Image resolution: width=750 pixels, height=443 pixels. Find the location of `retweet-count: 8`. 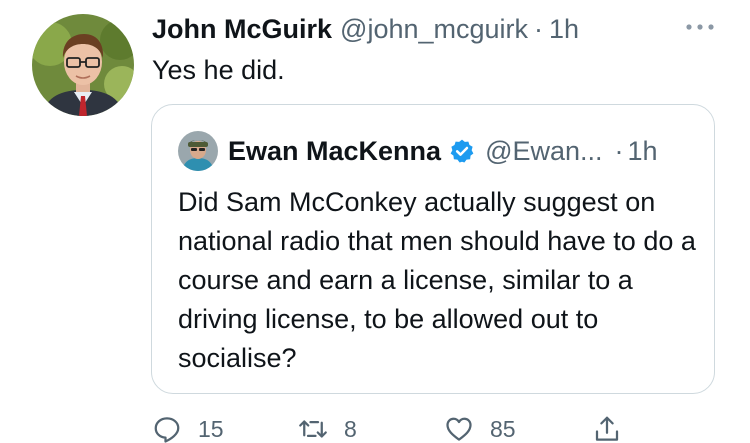

retweet-count: 8 is located at coordinates (350, 428).